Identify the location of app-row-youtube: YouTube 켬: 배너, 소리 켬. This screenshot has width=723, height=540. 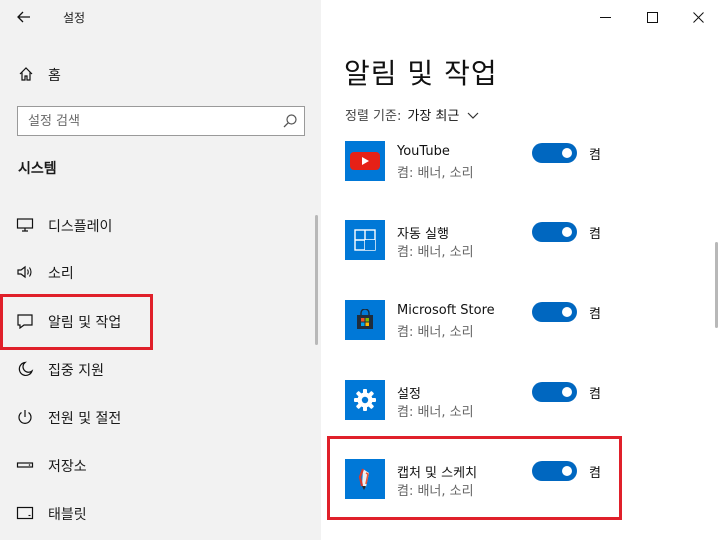
(522, 171).